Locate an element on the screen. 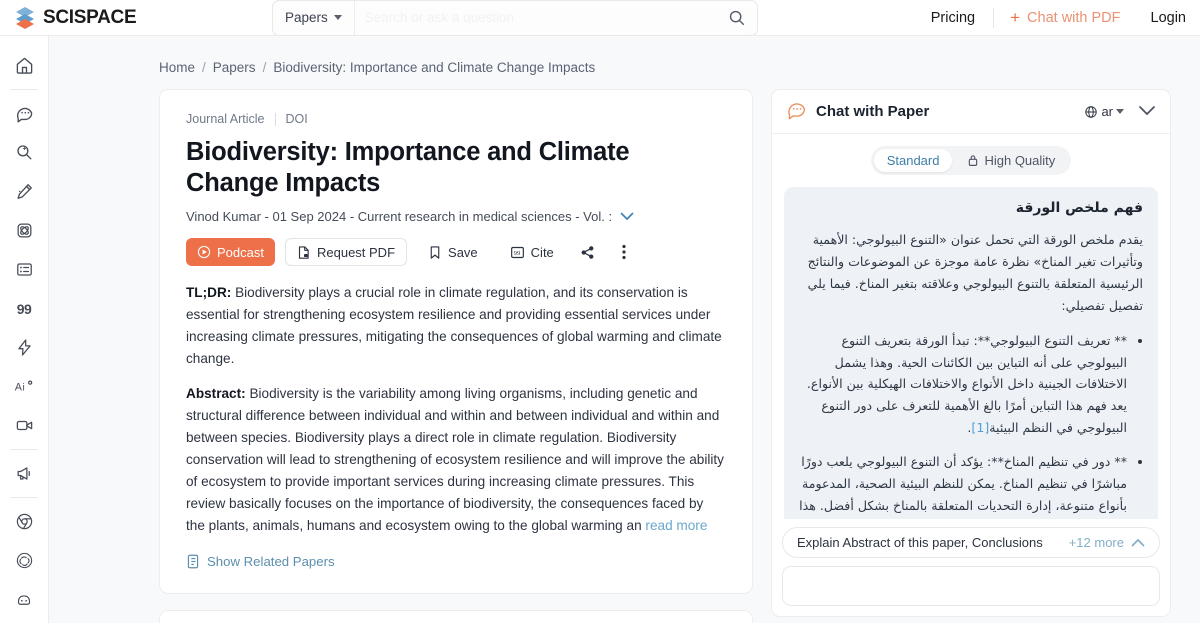  sidebar-item-home is located at coordinates (24, 65).